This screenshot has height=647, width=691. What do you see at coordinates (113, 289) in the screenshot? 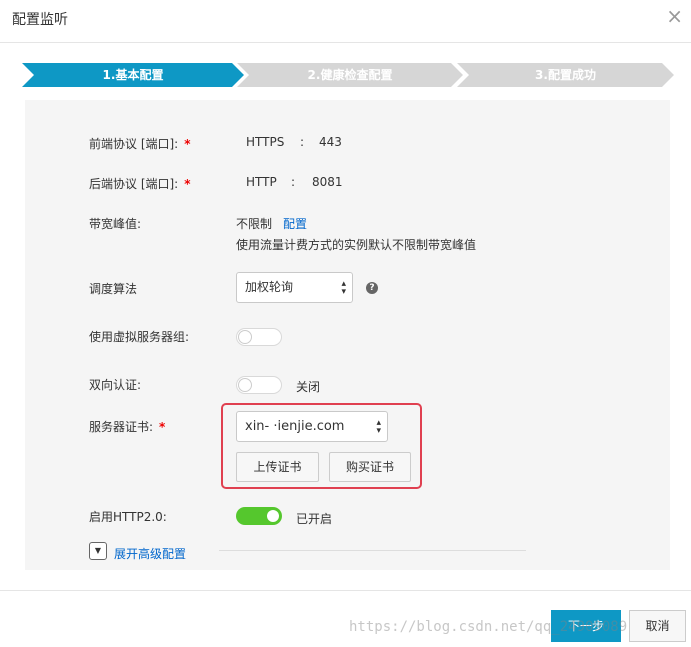
I see `algorithm-label: 调度算法` at bounding box center [113, 289].